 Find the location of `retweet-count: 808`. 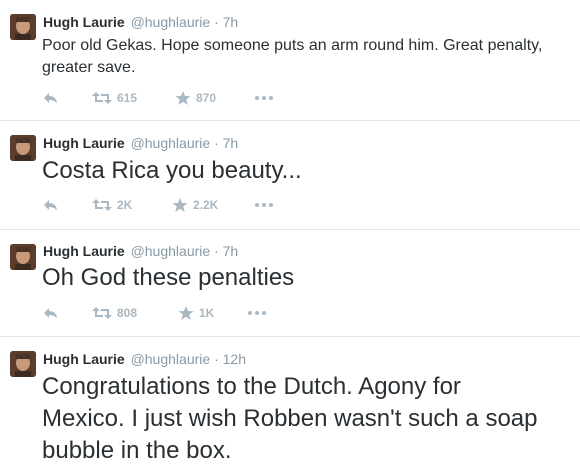

retweet-count: 808 is located at coordinates (127, 313).